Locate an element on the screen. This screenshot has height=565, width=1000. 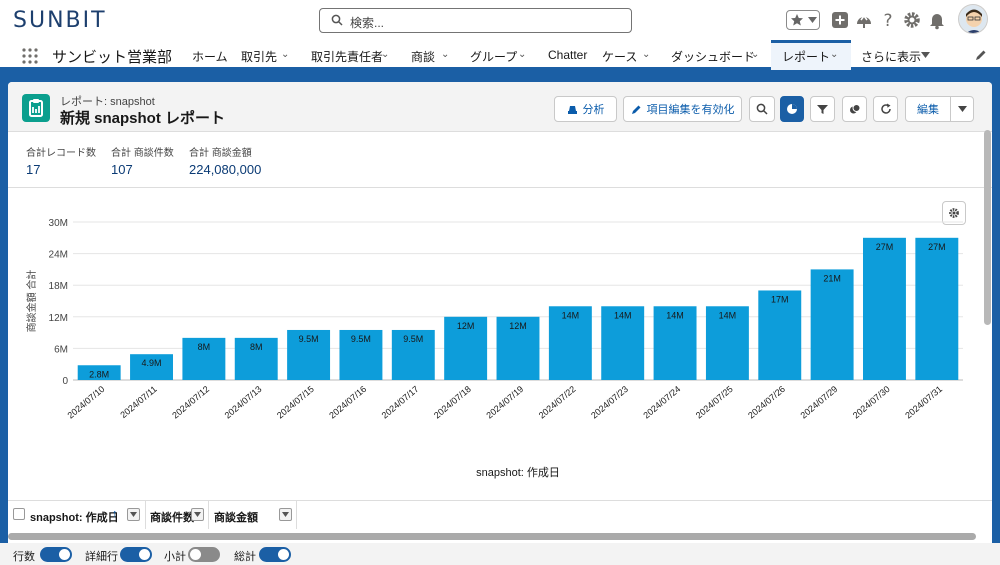
sort-ascending-icon: ↑ is located at coordinates (115, 514).